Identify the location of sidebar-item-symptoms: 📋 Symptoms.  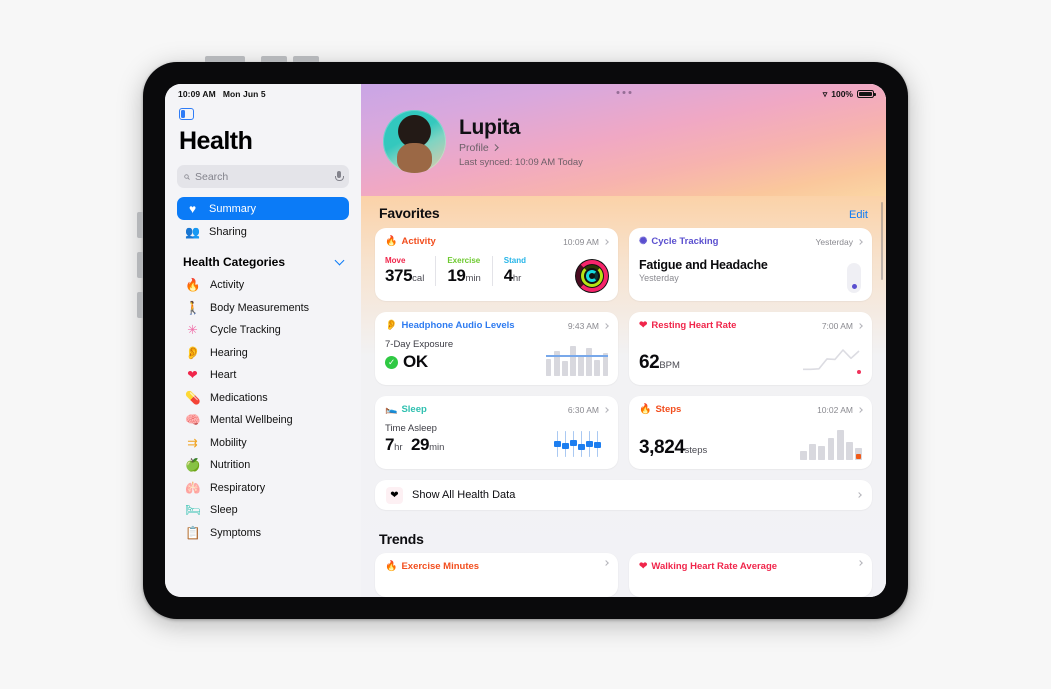
(263, 533).